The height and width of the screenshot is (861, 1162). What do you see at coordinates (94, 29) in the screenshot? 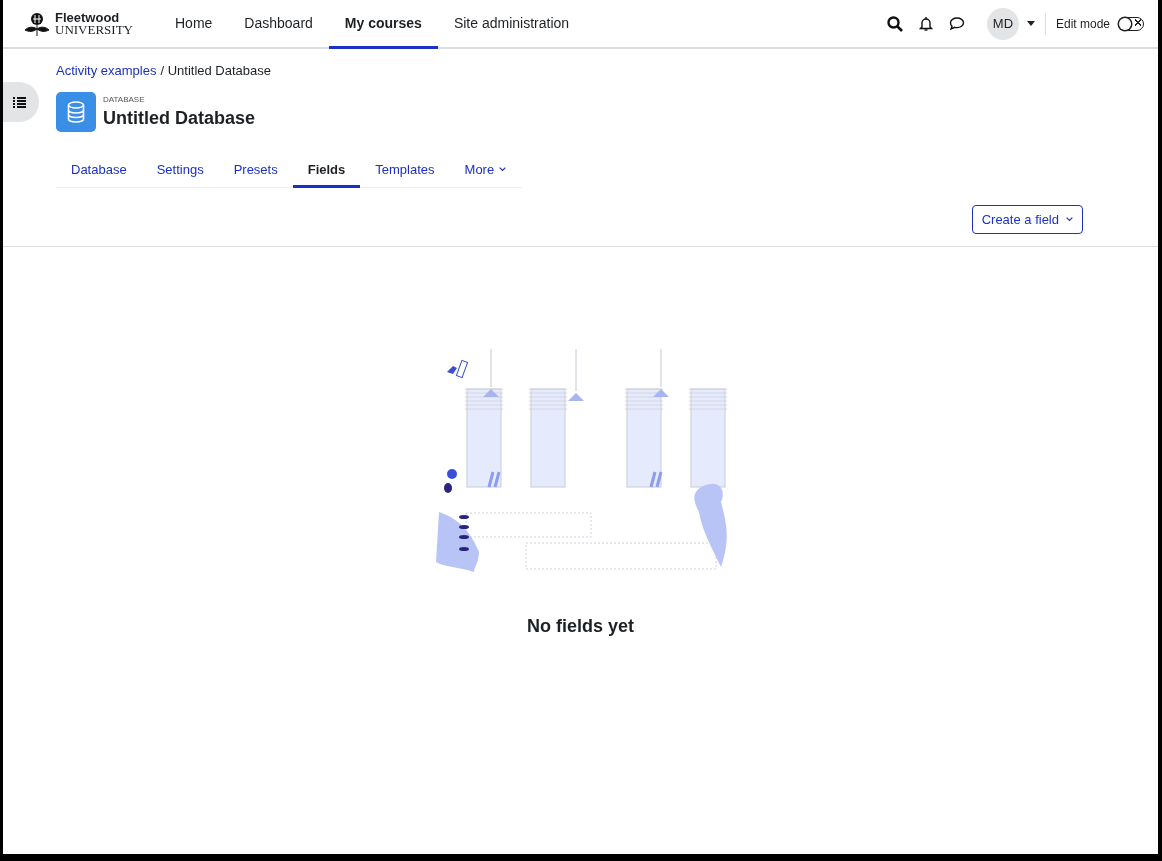
I see `brand-subtitle: UNIVERSITY` at bounding box center [94, 29].